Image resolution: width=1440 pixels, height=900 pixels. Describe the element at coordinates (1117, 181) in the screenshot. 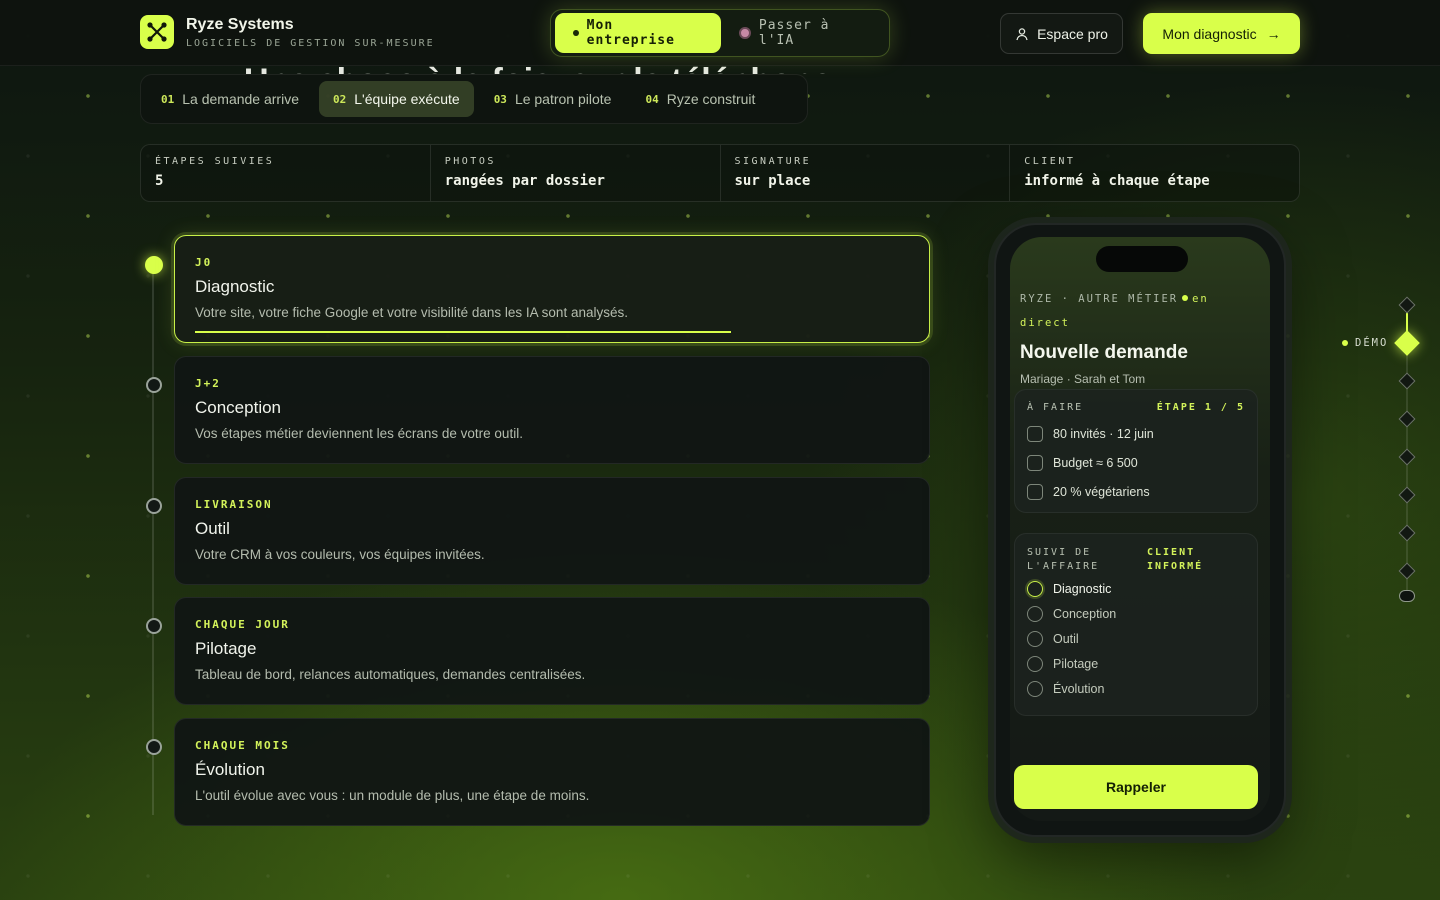

I see `stat-value: informé à chaque étape` at that location.